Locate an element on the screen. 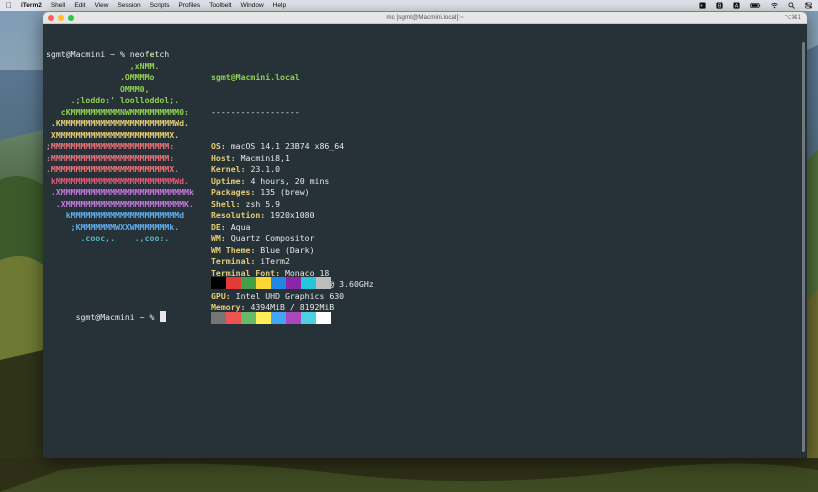 The height and width of the screenshot is (492, 818). svg-text: A is located at coordinates (737, 6).